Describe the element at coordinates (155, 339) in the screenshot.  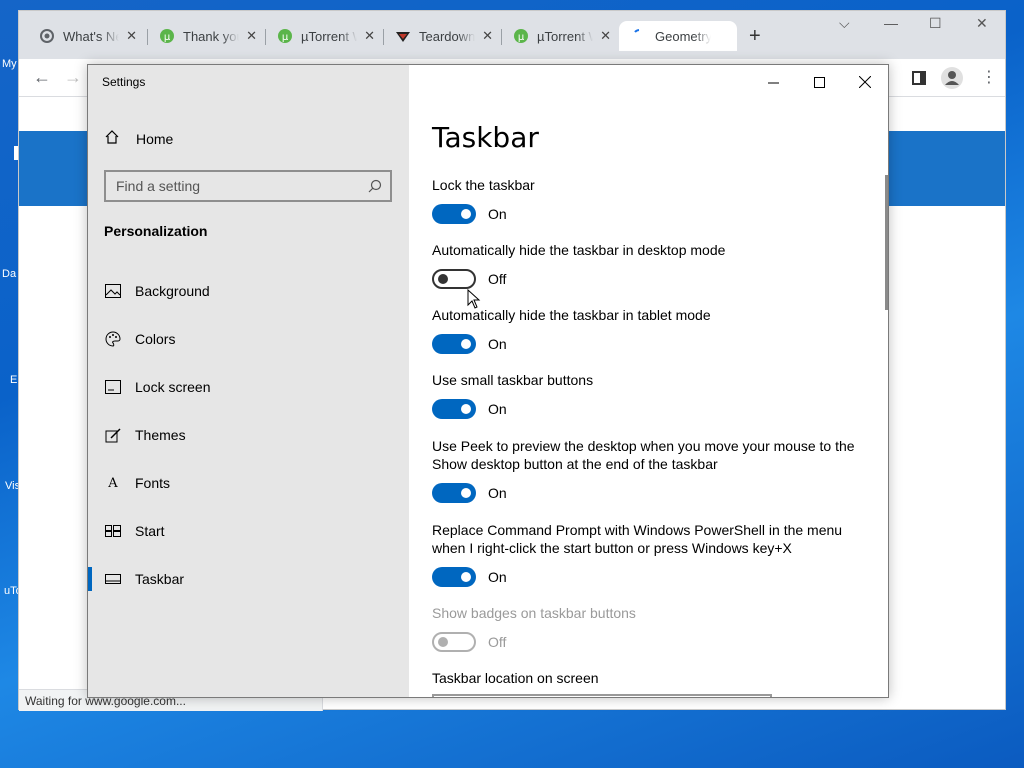
I see `nav-item-label: Colors` at that location.